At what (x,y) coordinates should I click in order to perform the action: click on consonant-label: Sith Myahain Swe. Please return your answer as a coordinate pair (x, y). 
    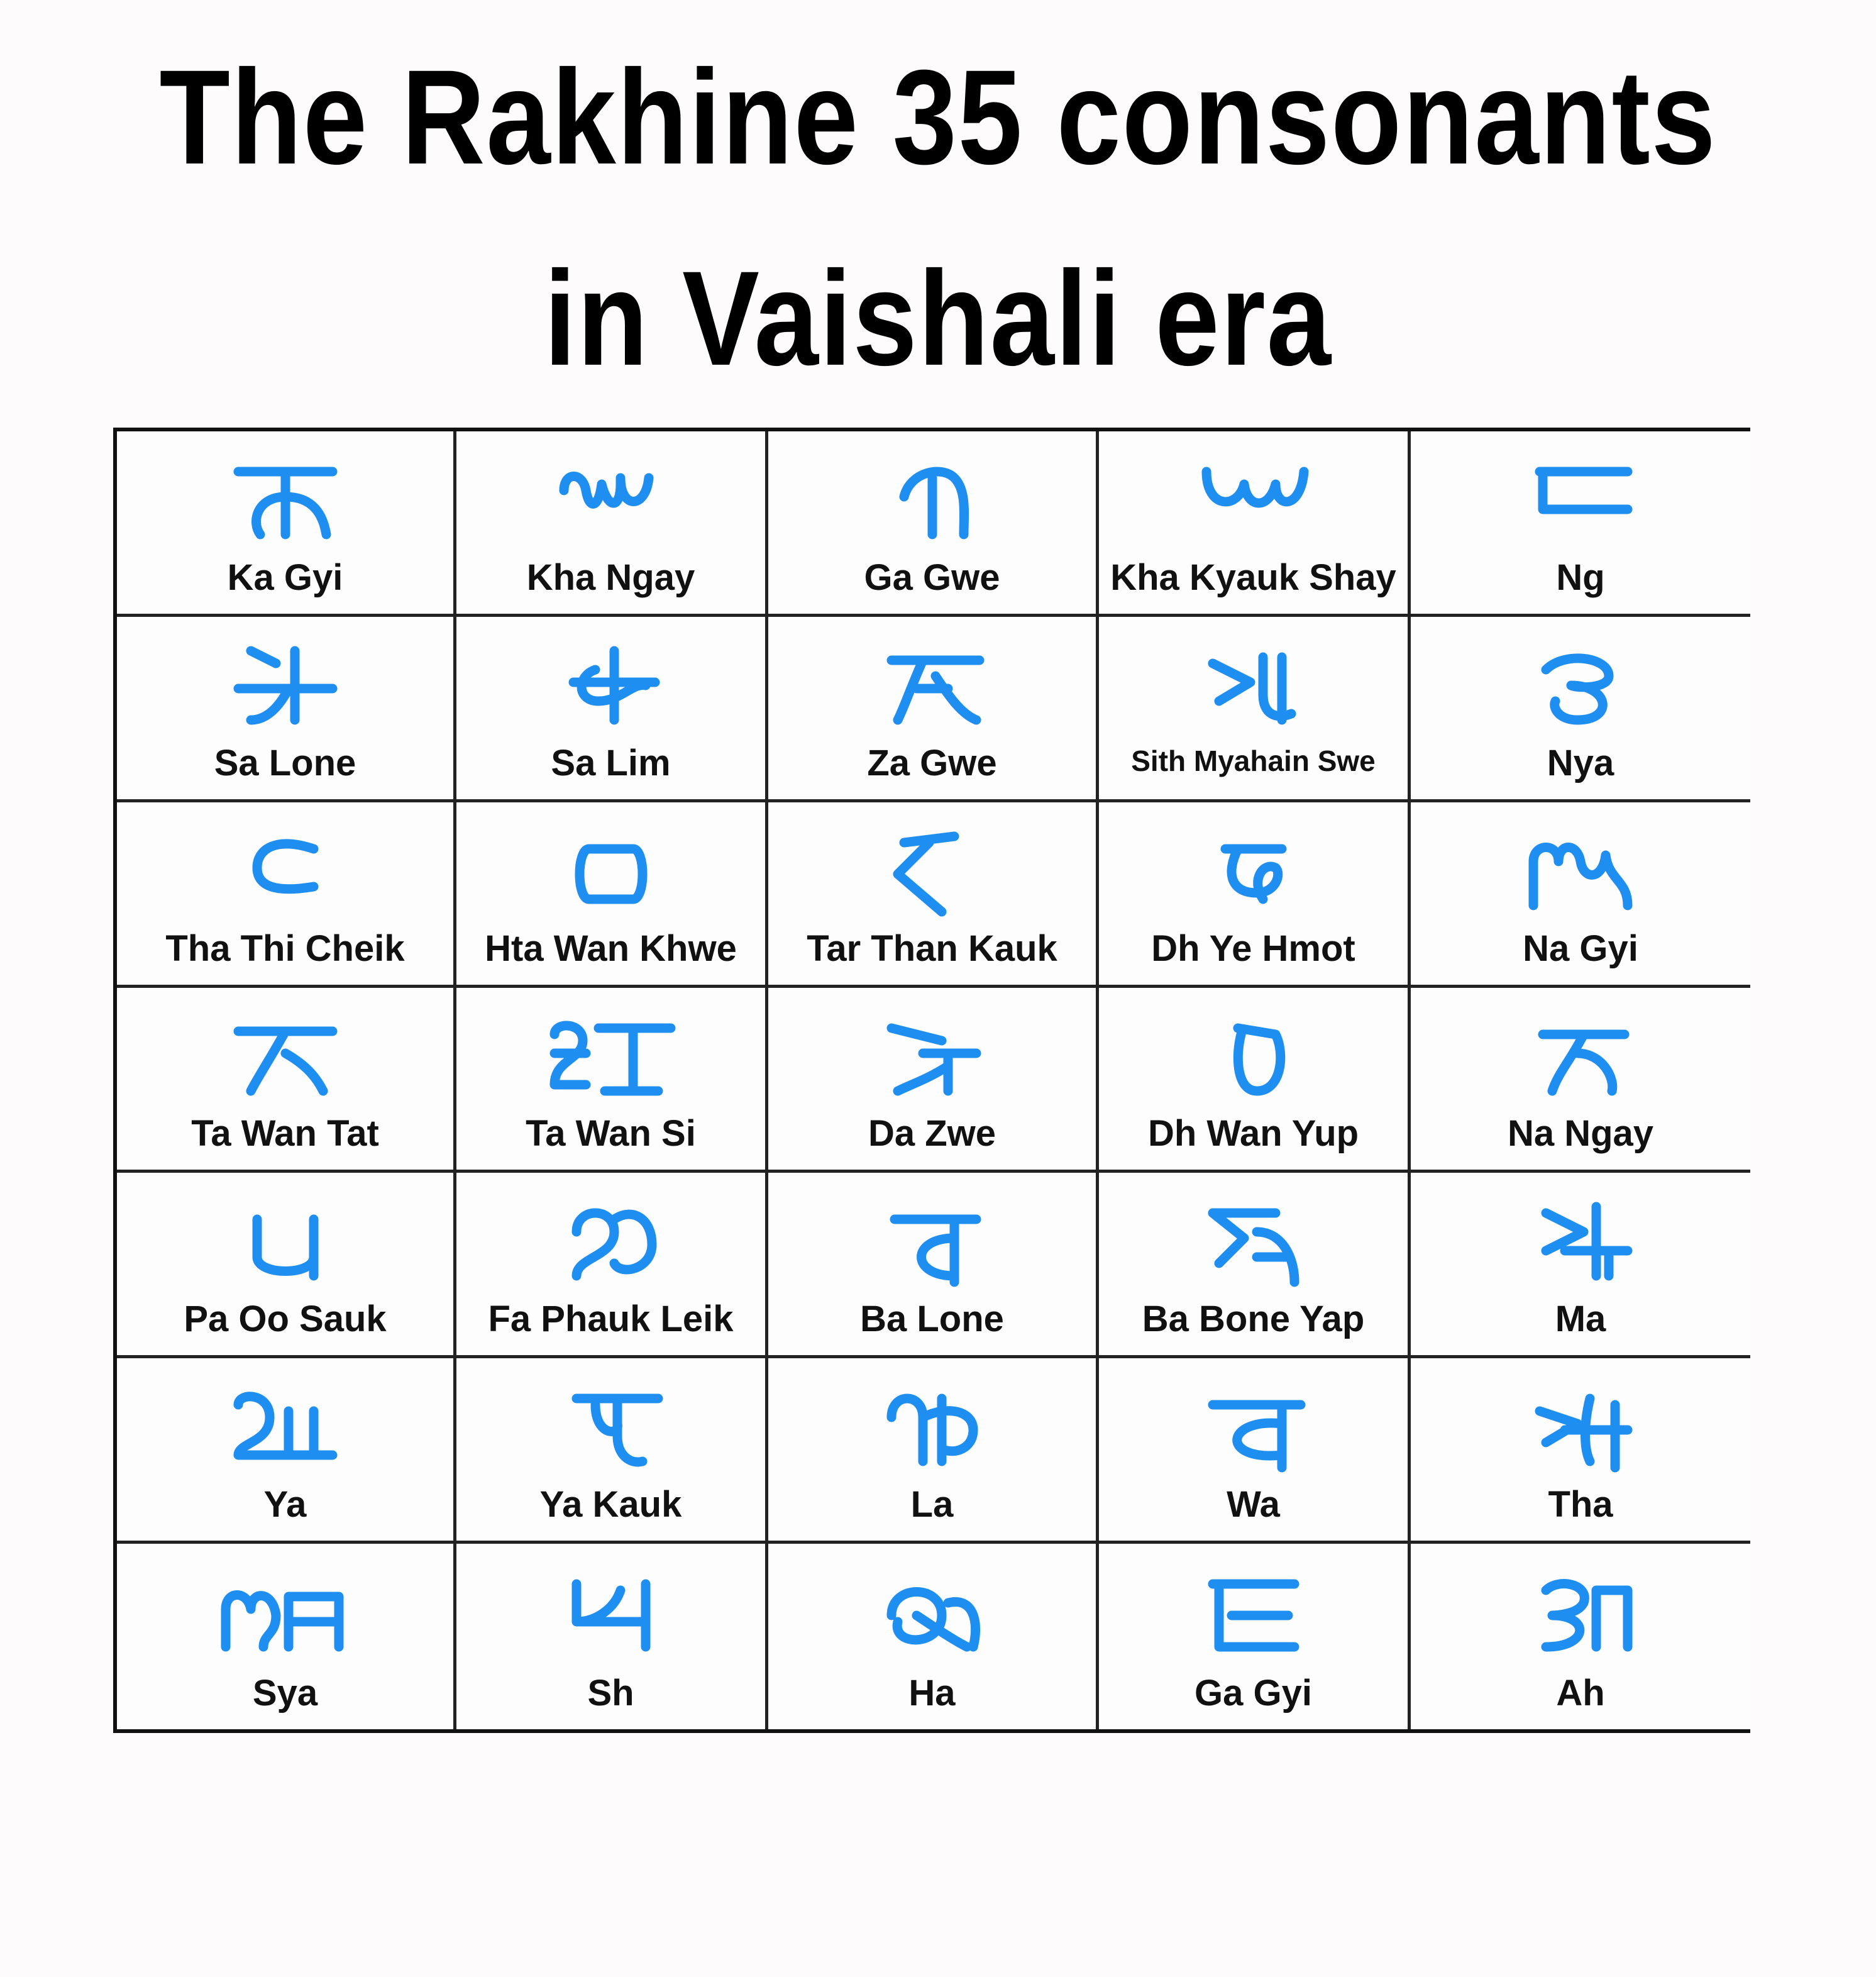
    Looking at the image, I should click on (1253, 760).